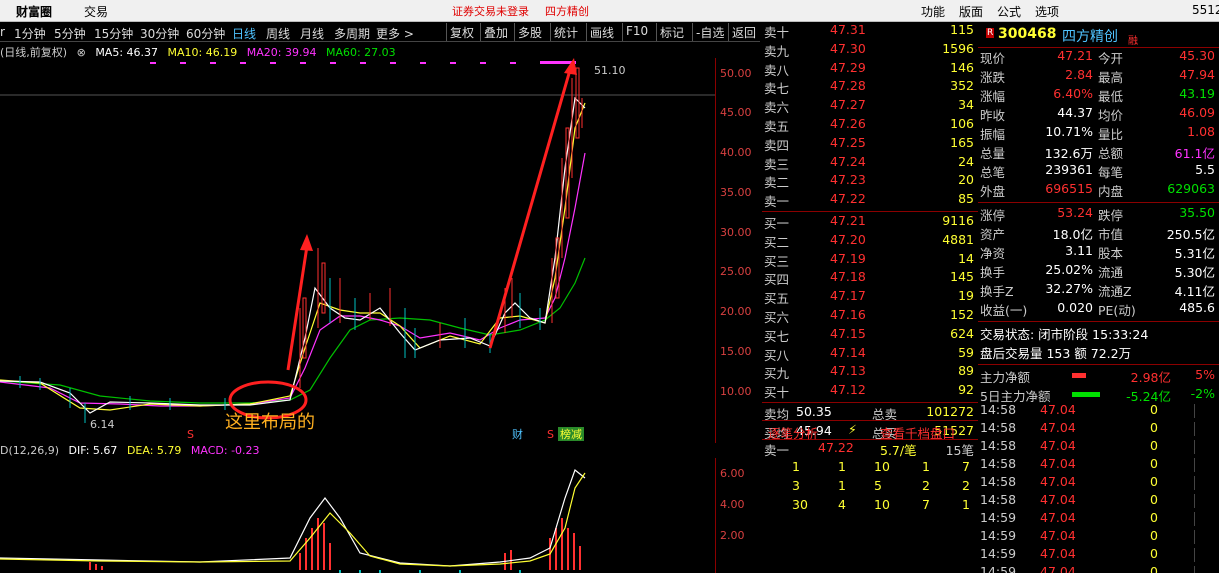 The height and width of the screenshot is (573, 1219). Describe the element at coordinates (1047, 11) in the screenshot. I see `menu-options: 选项` at that location.